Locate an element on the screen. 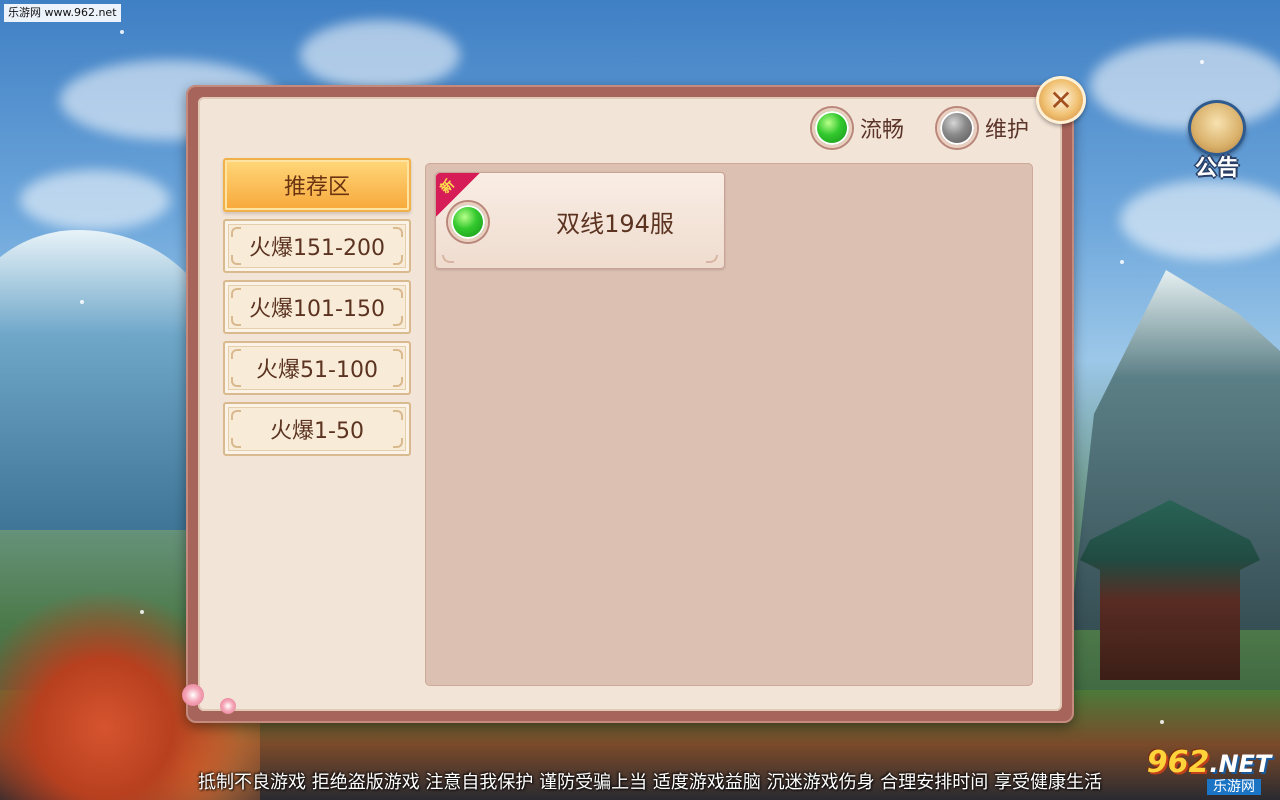 This screenshot has width=1280, height=800. close-button: ✕ is located at coordinates (1061, 100).